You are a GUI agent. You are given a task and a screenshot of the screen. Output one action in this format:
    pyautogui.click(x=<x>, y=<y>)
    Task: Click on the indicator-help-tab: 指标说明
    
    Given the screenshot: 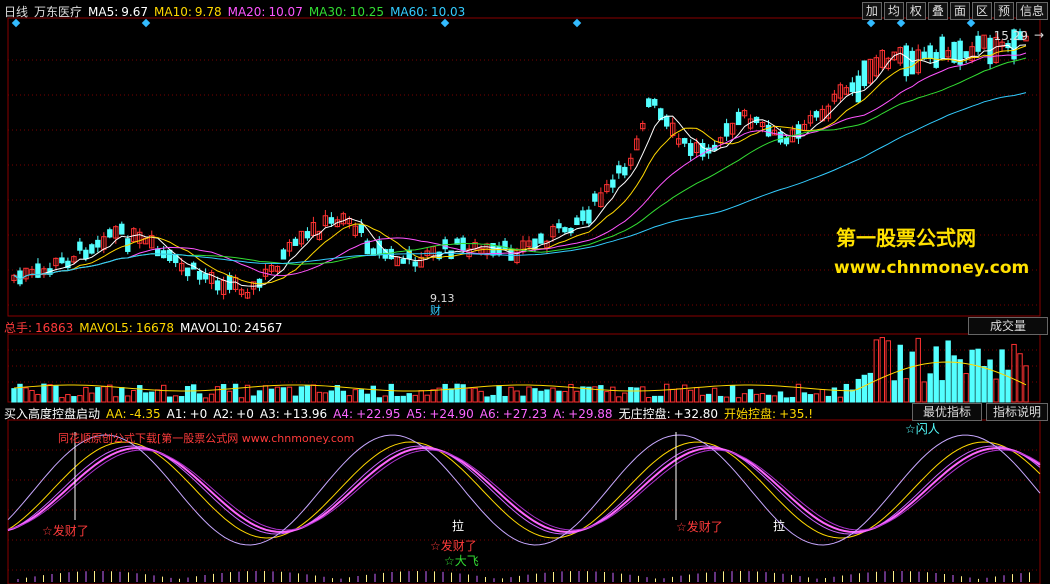 What is the action you would take?
    pyautogui.click(x=1017, y=412)
    